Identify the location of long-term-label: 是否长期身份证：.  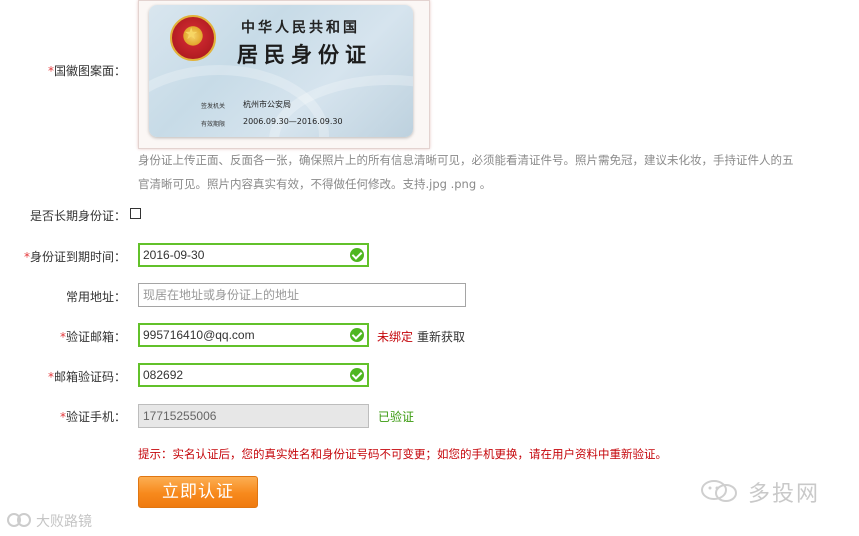
(77, 216).